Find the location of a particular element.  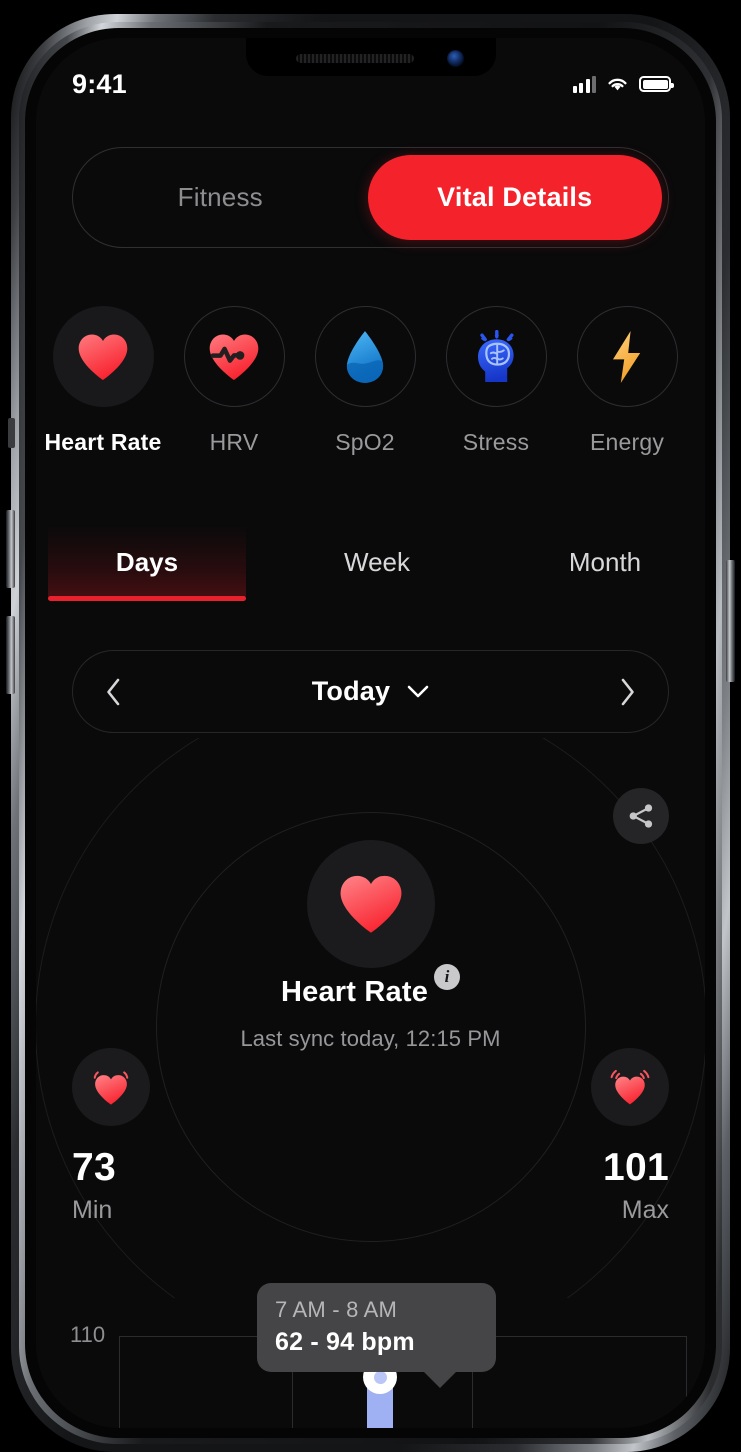

battery-full-icon is located at coordinates (656, 84).